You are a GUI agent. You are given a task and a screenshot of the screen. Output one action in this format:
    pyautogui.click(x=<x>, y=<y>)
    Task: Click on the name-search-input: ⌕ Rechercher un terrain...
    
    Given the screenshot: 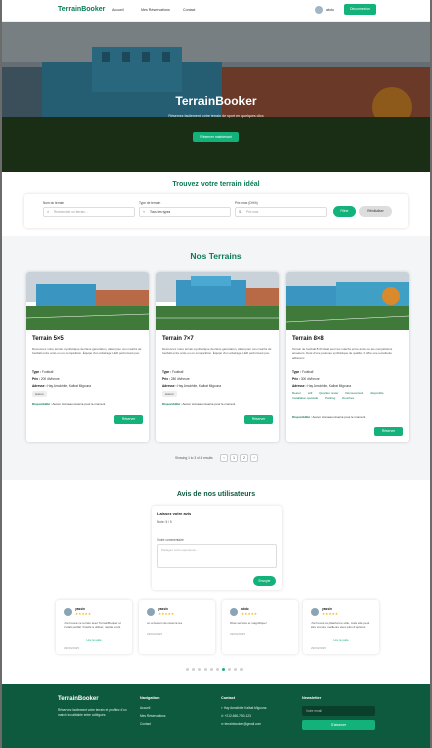 What is the action you would take?
    pyautogui.click(x=89, y=212)
    